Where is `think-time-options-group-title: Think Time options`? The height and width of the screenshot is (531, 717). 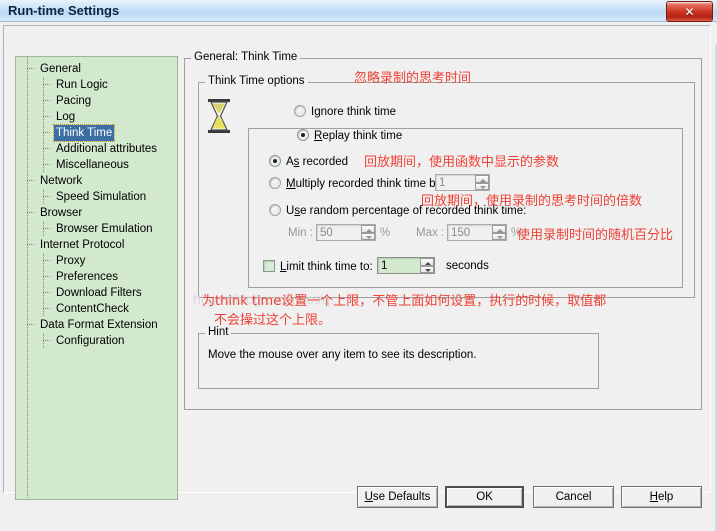 think-time-options-group-title: Think Time options is located at coordinates (256, 81).